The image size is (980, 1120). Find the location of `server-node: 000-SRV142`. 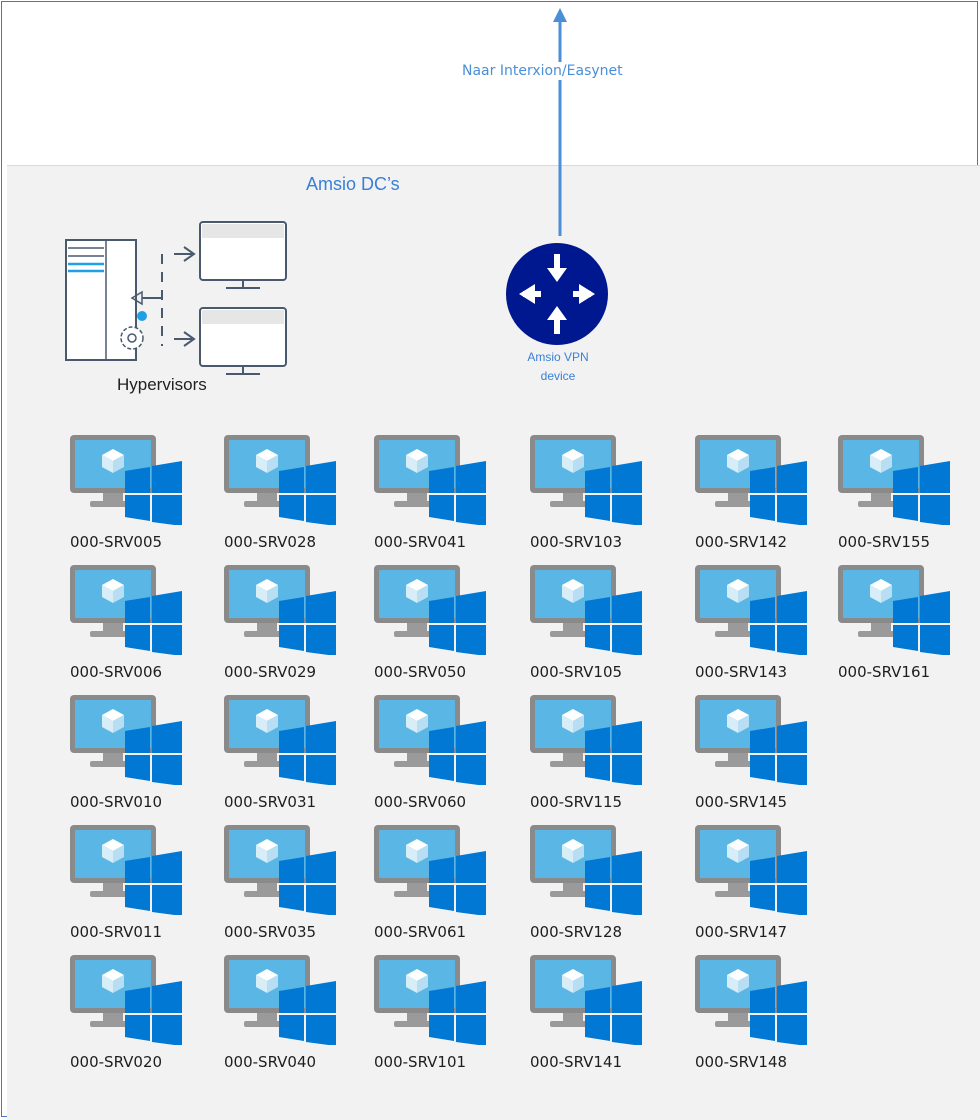

server-node: 000-SRV142 is located at coordinates (765, 497).